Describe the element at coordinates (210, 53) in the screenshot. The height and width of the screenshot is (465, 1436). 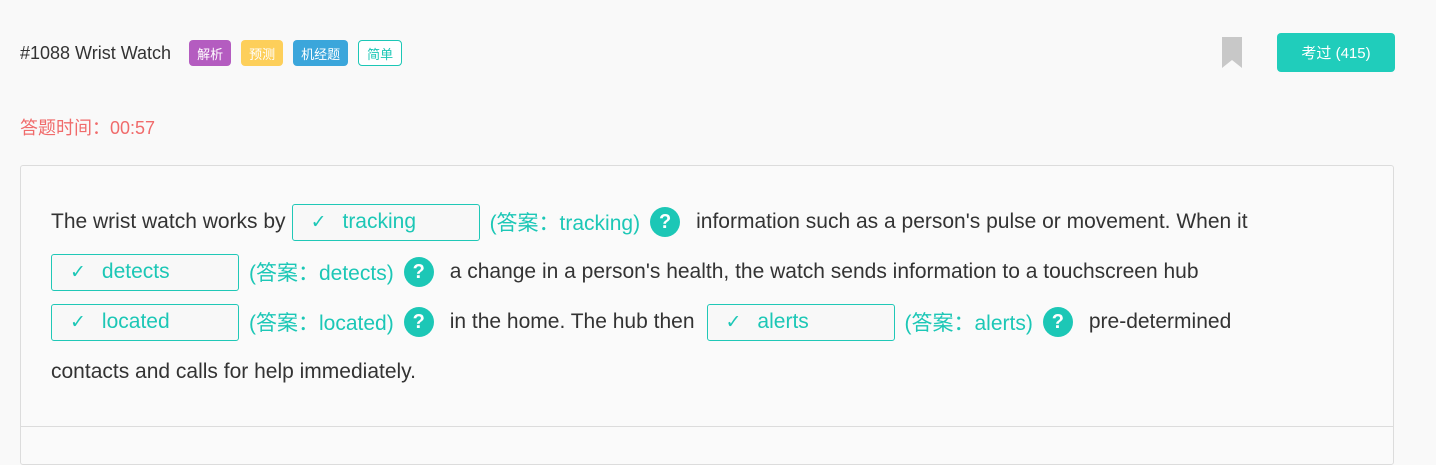
I see `tag-analysis: 解析` at that location.